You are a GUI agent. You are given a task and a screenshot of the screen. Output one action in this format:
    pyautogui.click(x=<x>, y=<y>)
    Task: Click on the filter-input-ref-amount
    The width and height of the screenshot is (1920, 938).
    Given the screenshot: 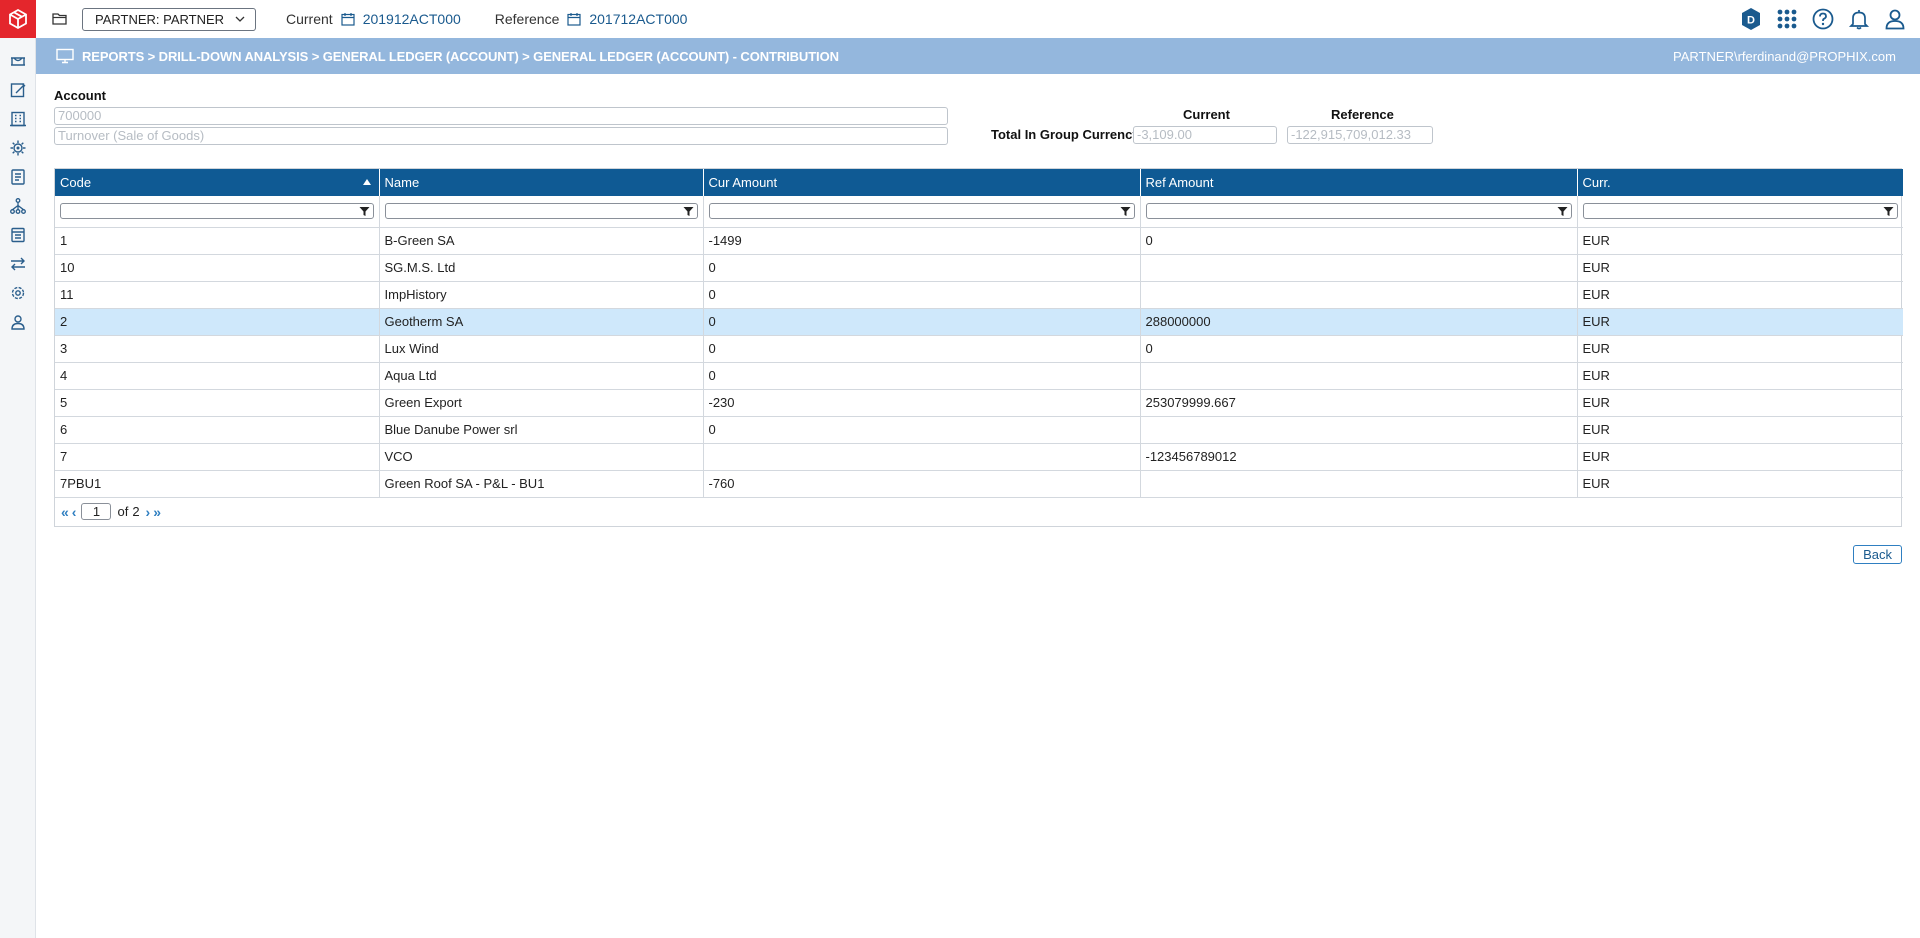 What is the action you would take?
    pyautogui.click(x=1358, y=211)
    